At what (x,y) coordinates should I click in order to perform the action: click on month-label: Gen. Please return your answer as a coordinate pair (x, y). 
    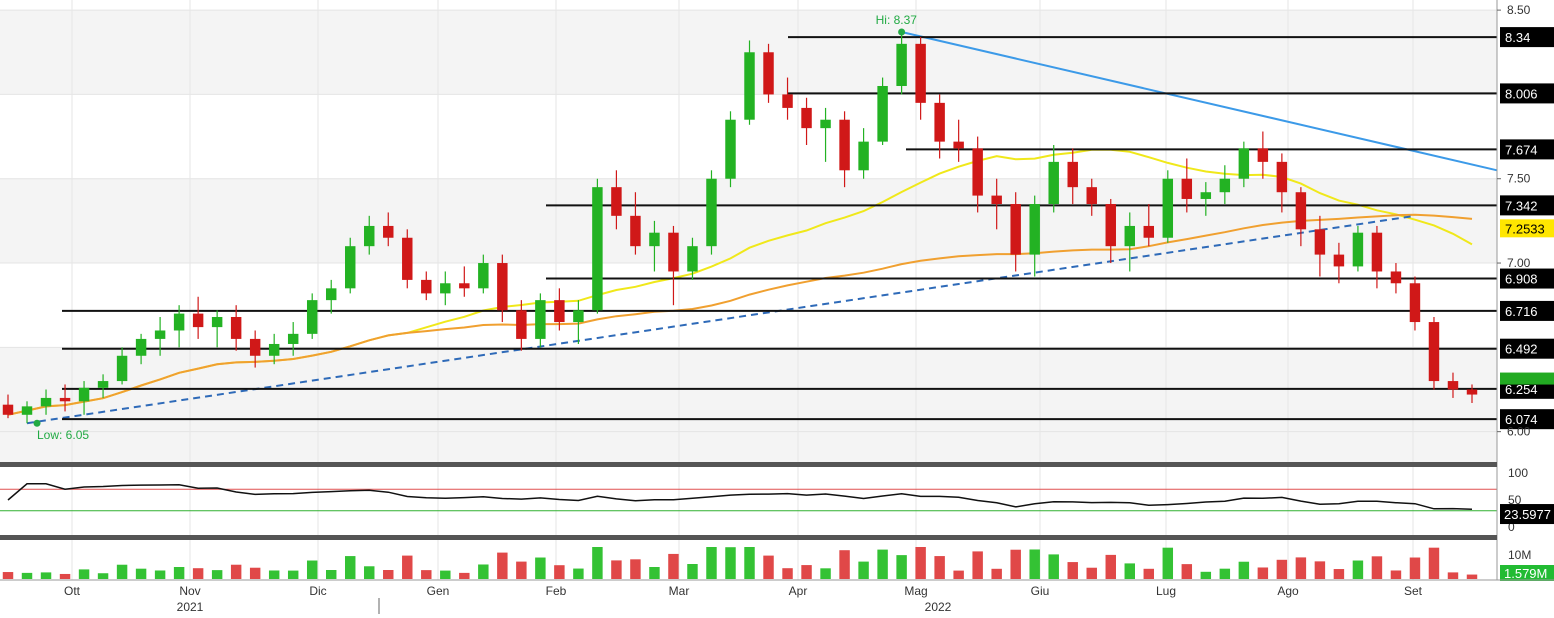
    Looking at the image, I should click on (438, 591).